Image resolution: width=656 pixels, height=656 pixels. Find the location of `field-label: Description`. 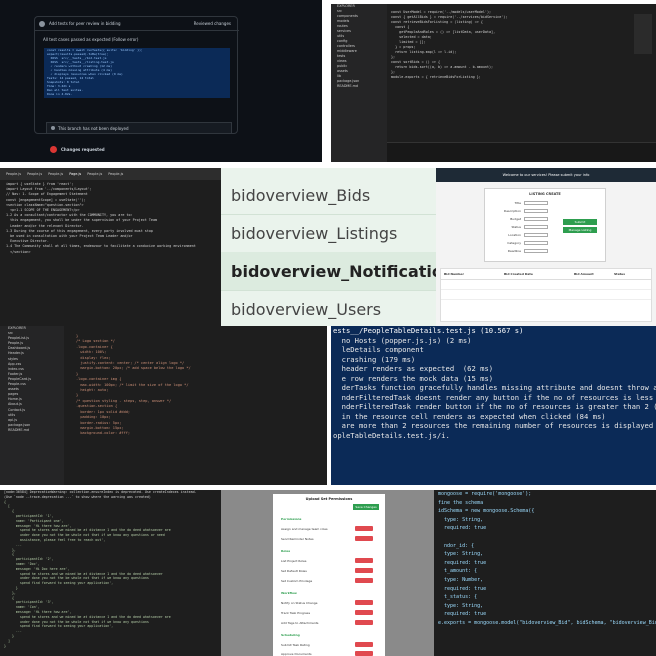

field-label: Description is located at coordinates (512, 211).